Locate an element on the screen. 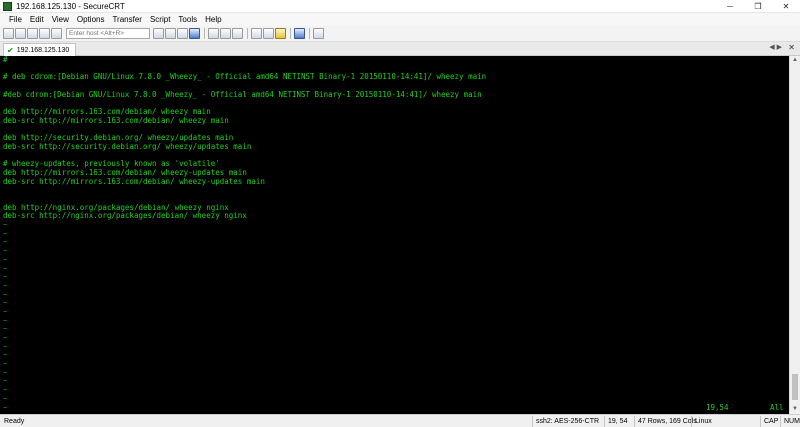  copy-paste-icon is located at coordinates (182, 33).